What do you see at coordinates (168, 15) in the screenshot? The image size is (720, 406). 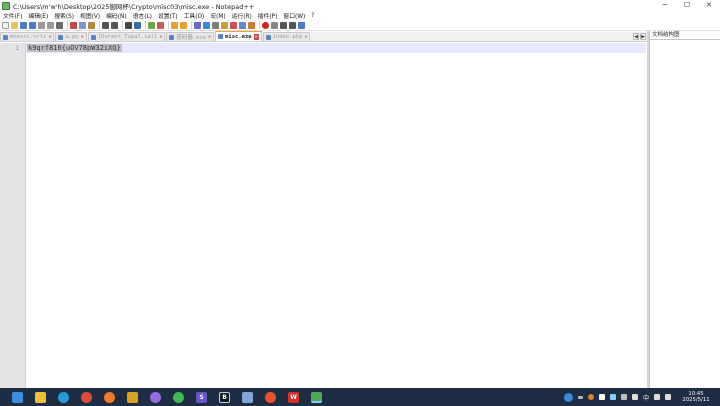 I see `menu-settings: 设置(T)` at bounding box center [168, 15].